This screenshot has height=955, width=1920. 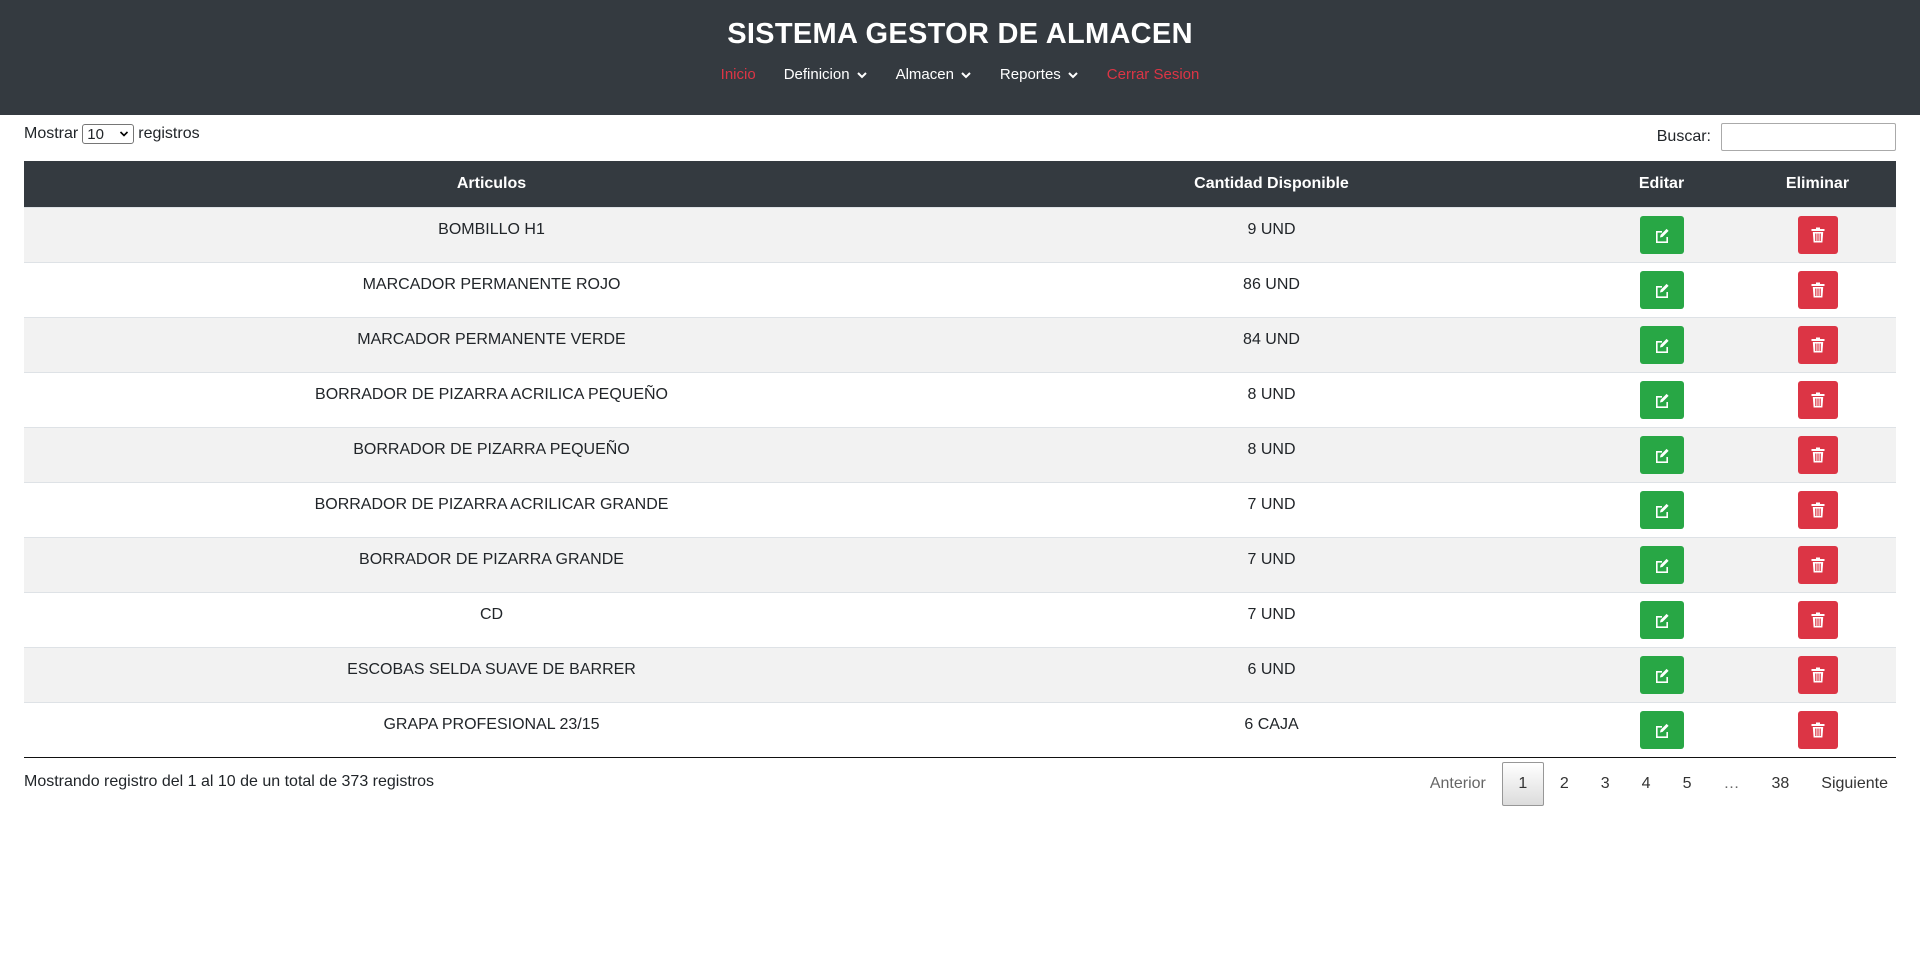 I want to click on pagination-next: Siguiente, so click(x=1854, y=784).